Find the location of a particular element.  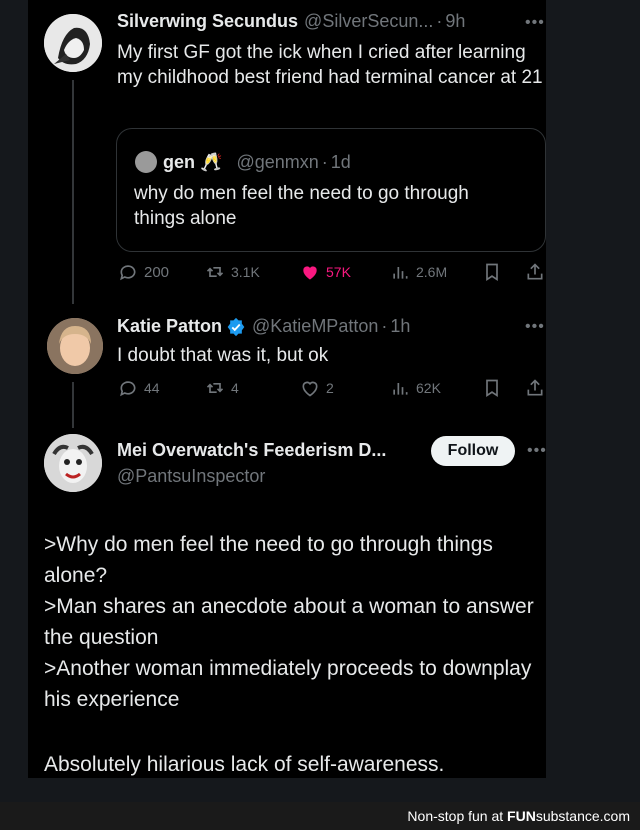

clown-avatar-icon is located at coordinates (73, 463).